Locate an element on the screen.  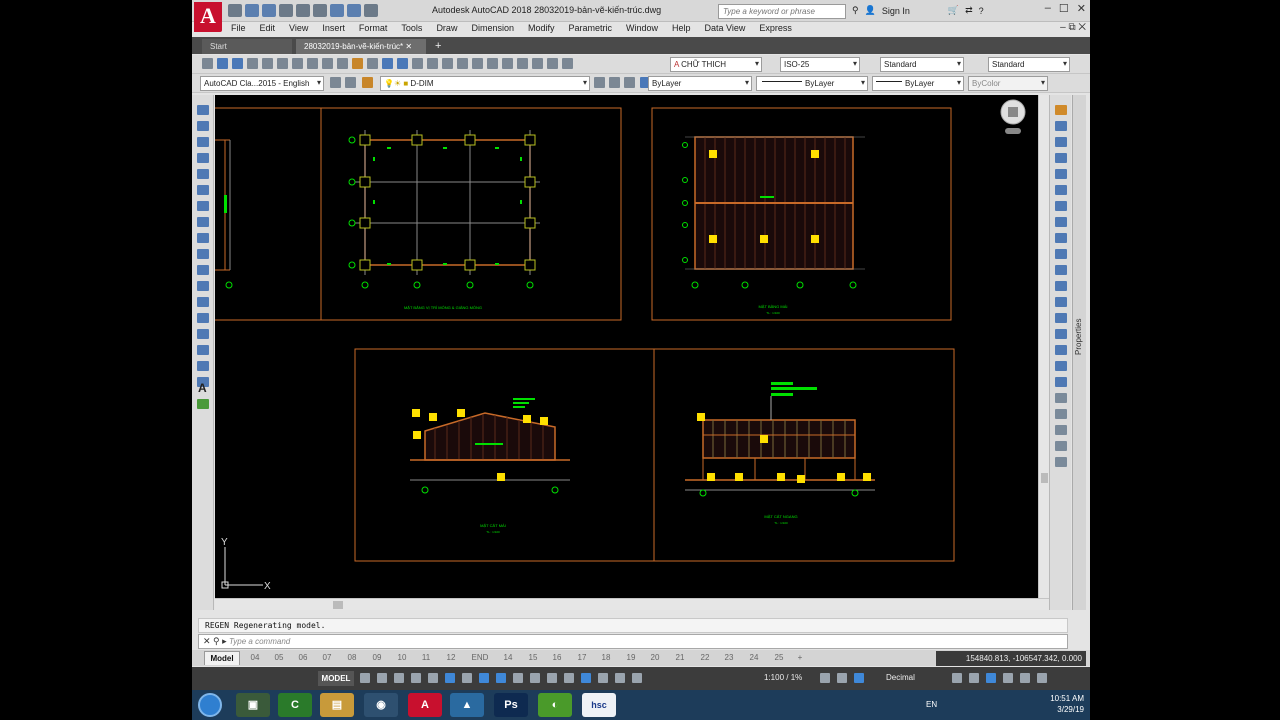
grid-icon is located at coordinates (365, 678).